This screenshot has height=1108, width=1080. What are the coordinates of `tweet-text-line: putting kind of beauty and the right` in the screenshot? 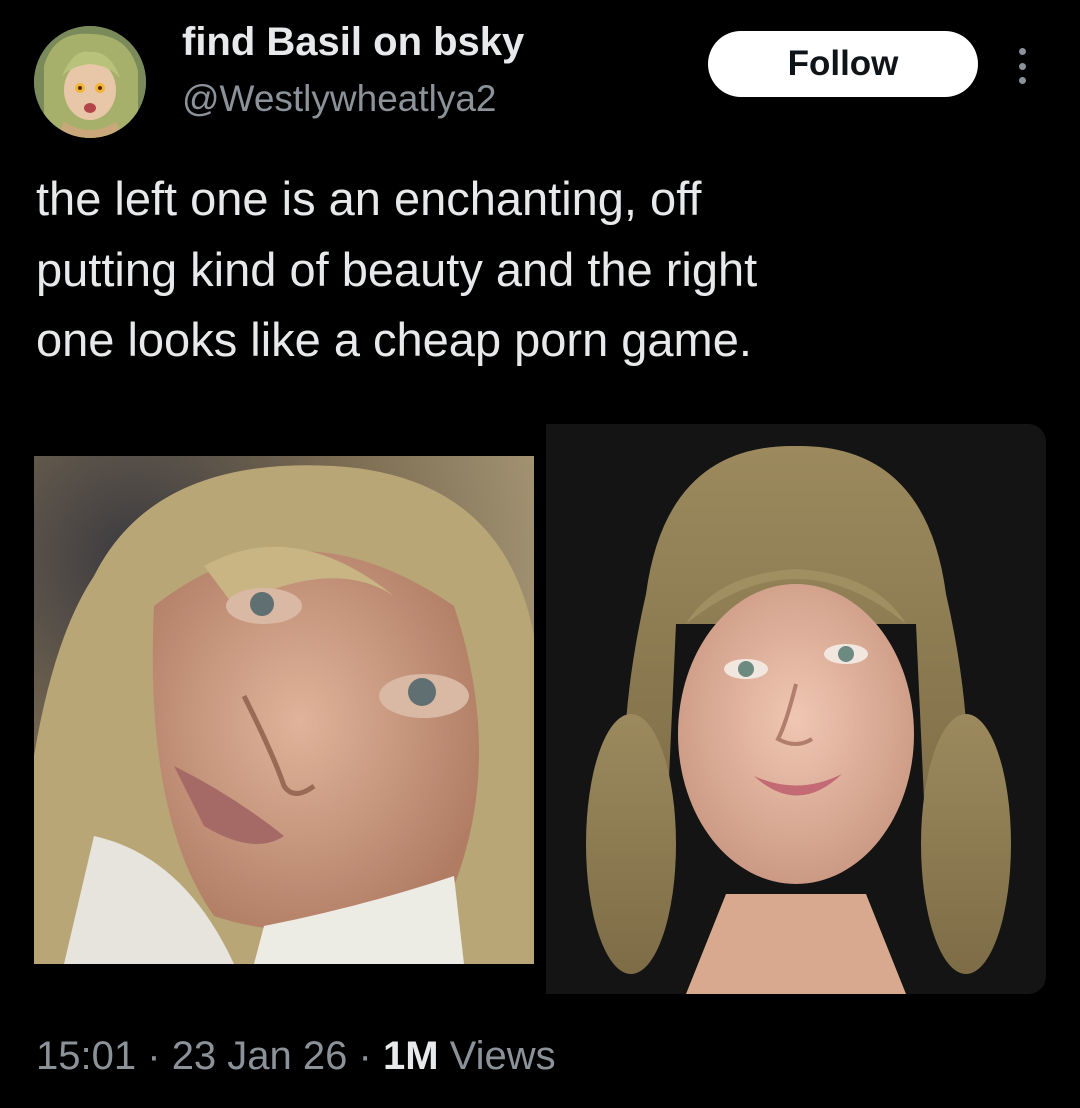 It's located at (397, 269).